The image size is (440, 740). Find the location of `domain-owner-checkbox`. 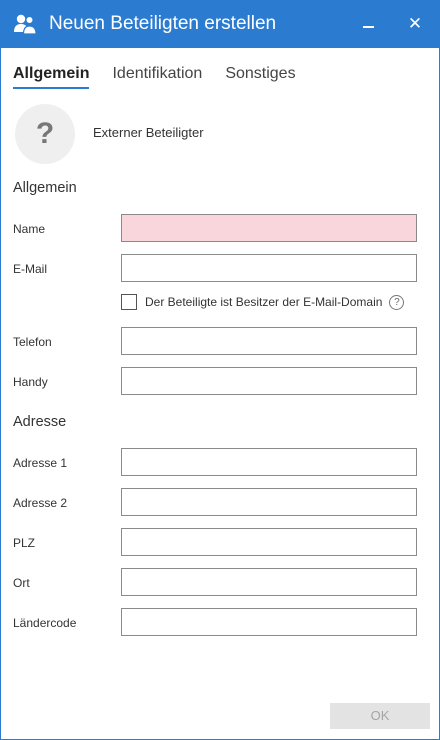

domain-owner-checkbox is located at coordinates (129, 302).